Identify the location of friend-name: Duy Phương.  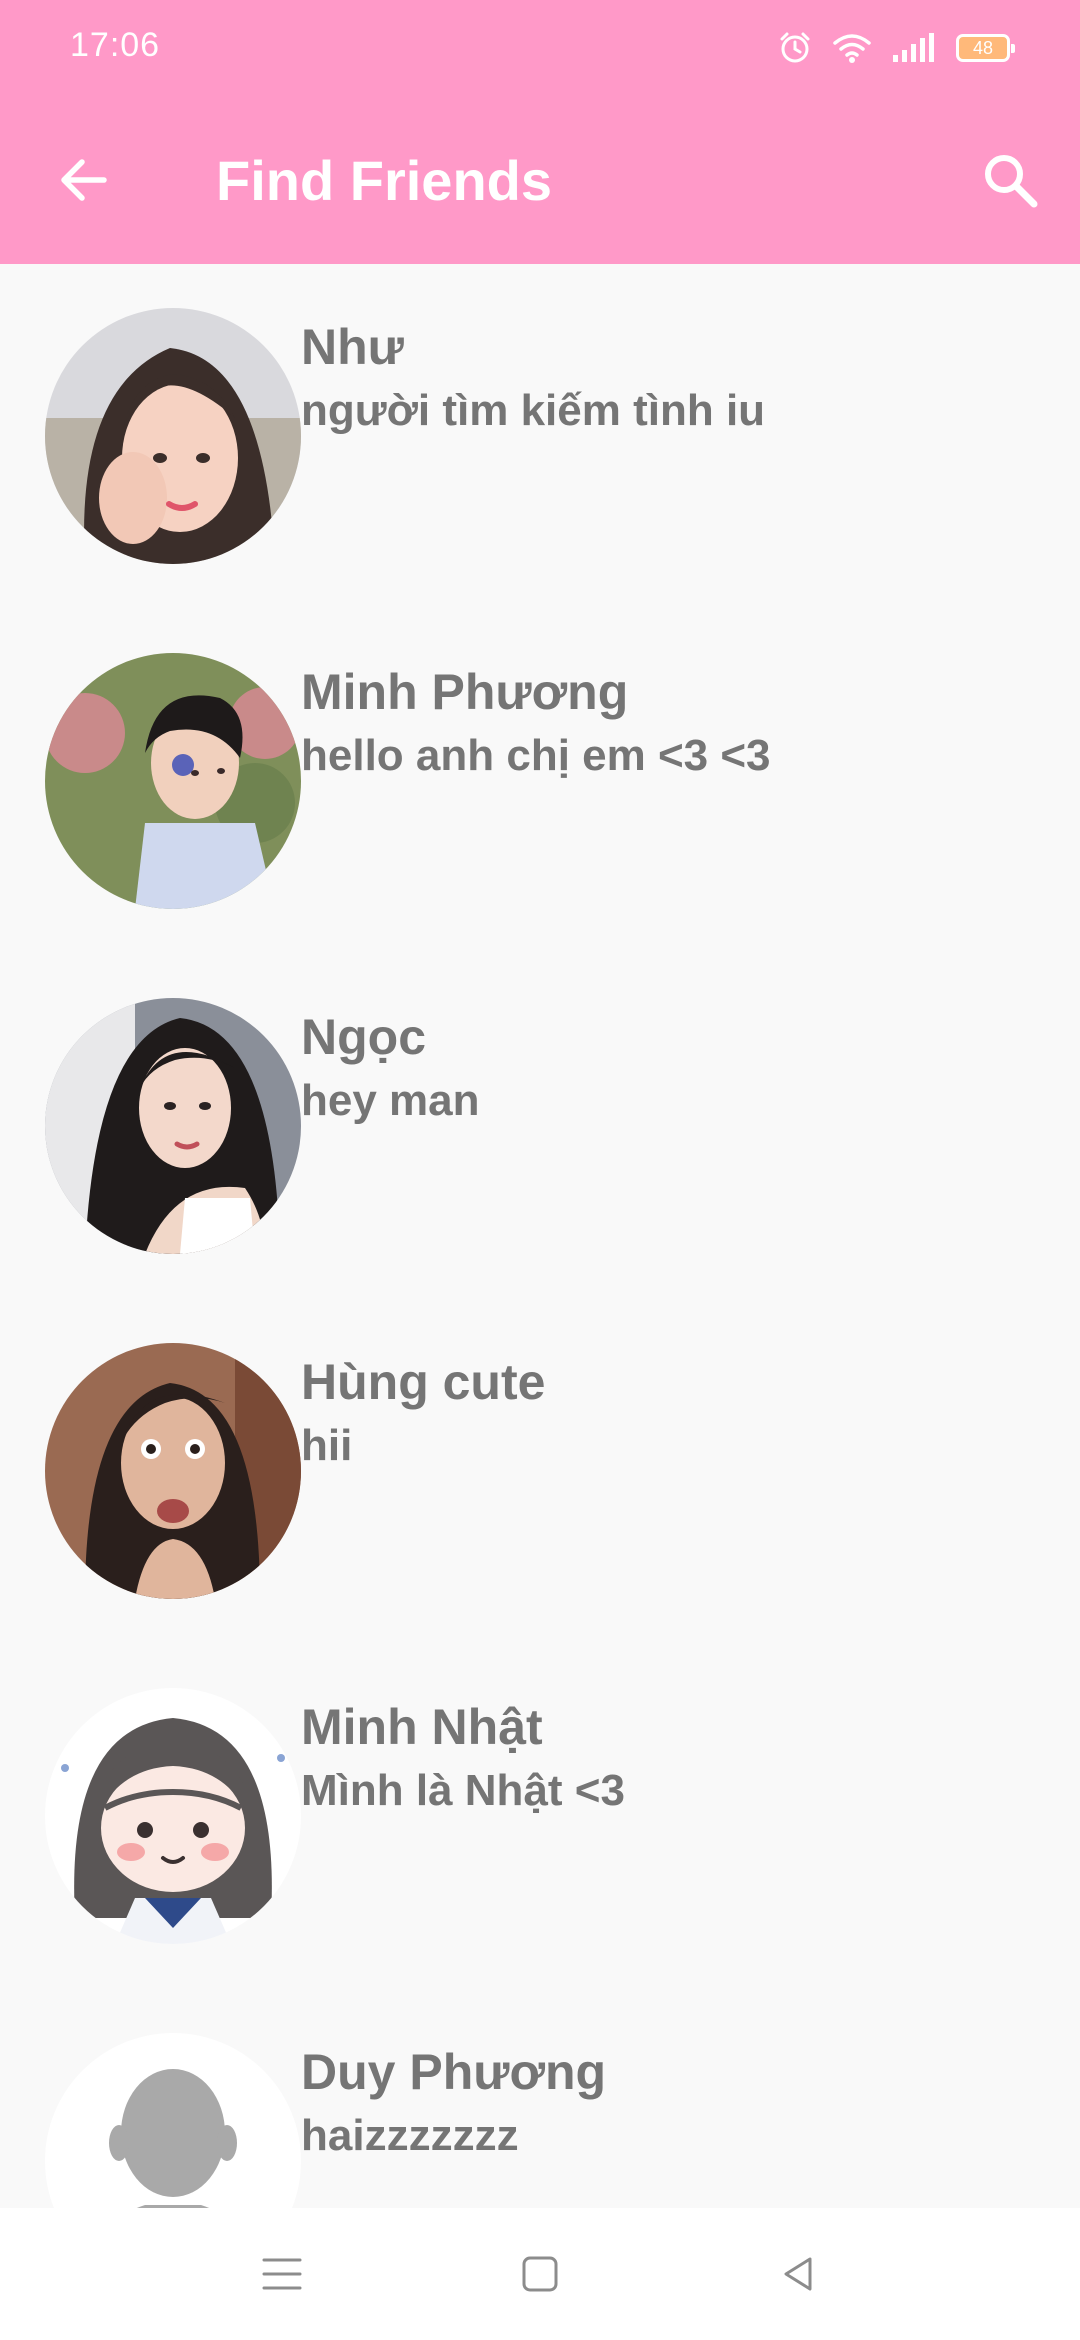
(454, 2072).